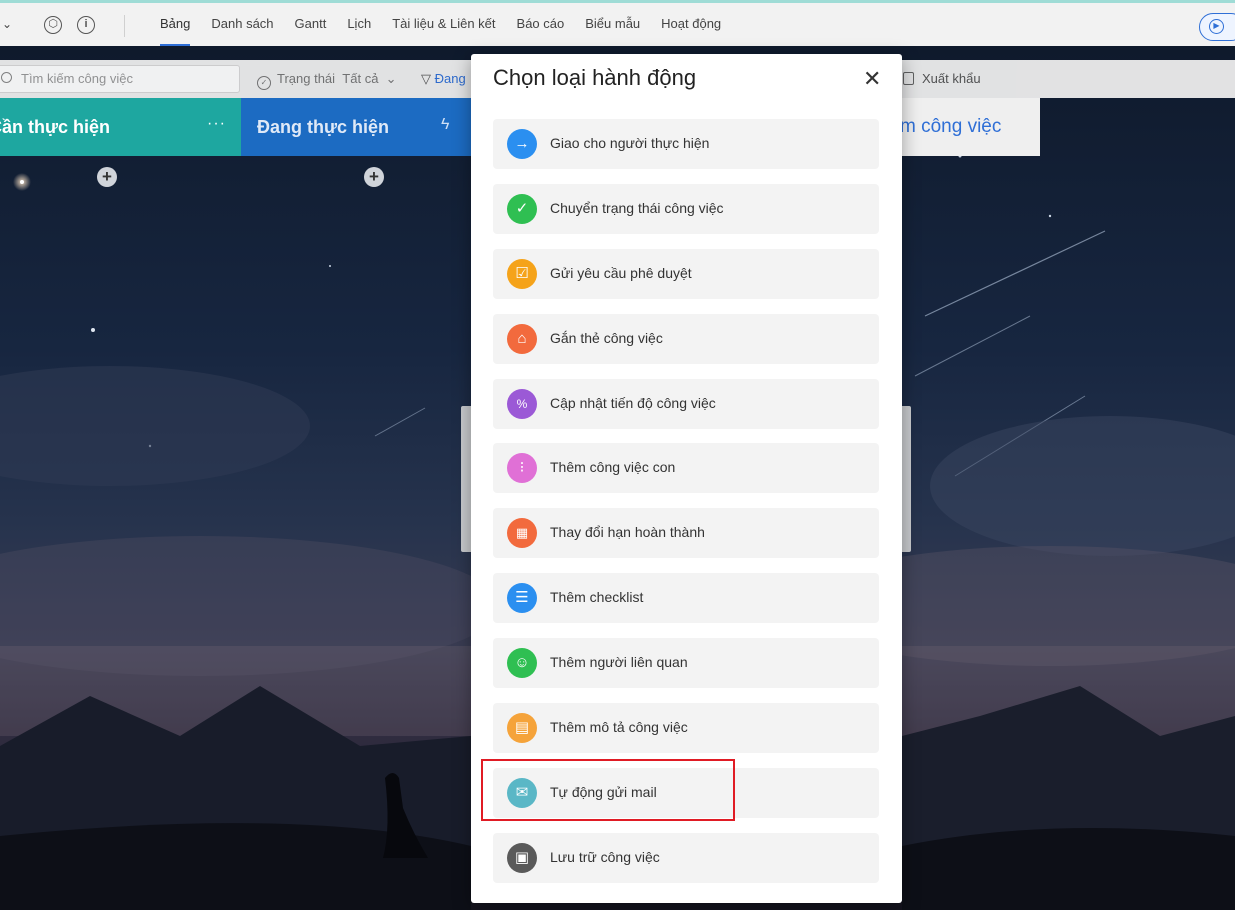 The image size is (1235, 910). Describe the element at coordinates (306, 78) in the screenshot. I see `status-filter-label: Trạng thái` at that location.